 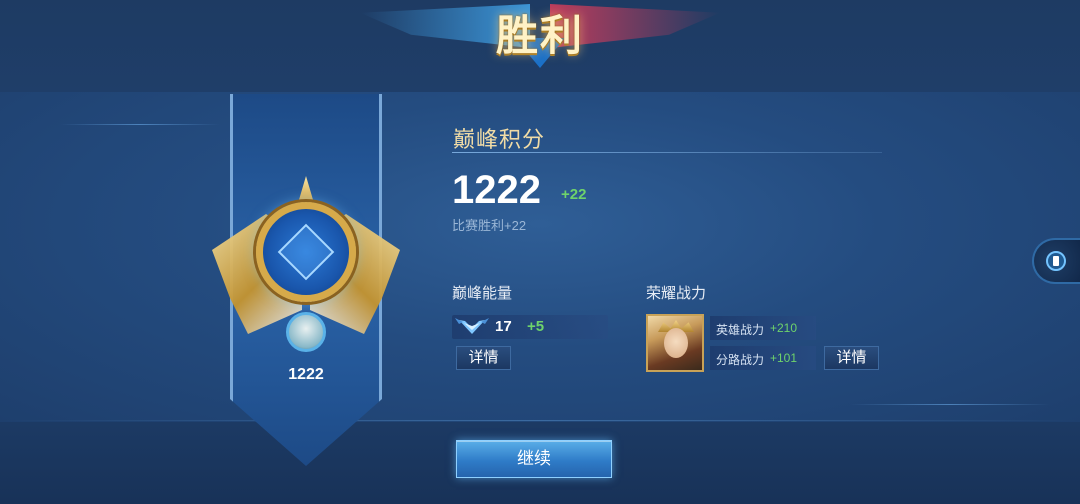 I want to click on energy-value: 17, so click(x=503, y=326).